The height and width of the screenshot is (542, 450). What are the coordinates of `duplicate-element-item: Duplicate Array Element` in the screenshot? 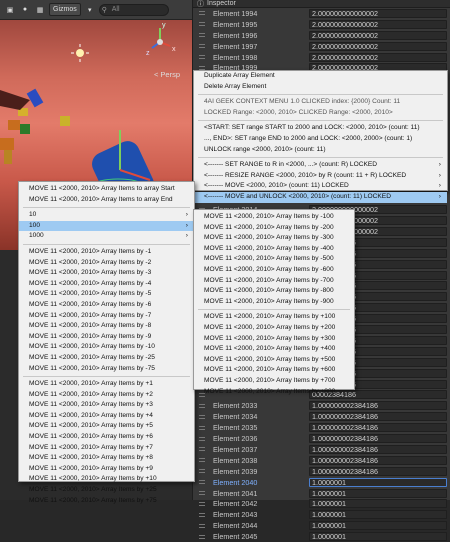 It's located at (320, 76).